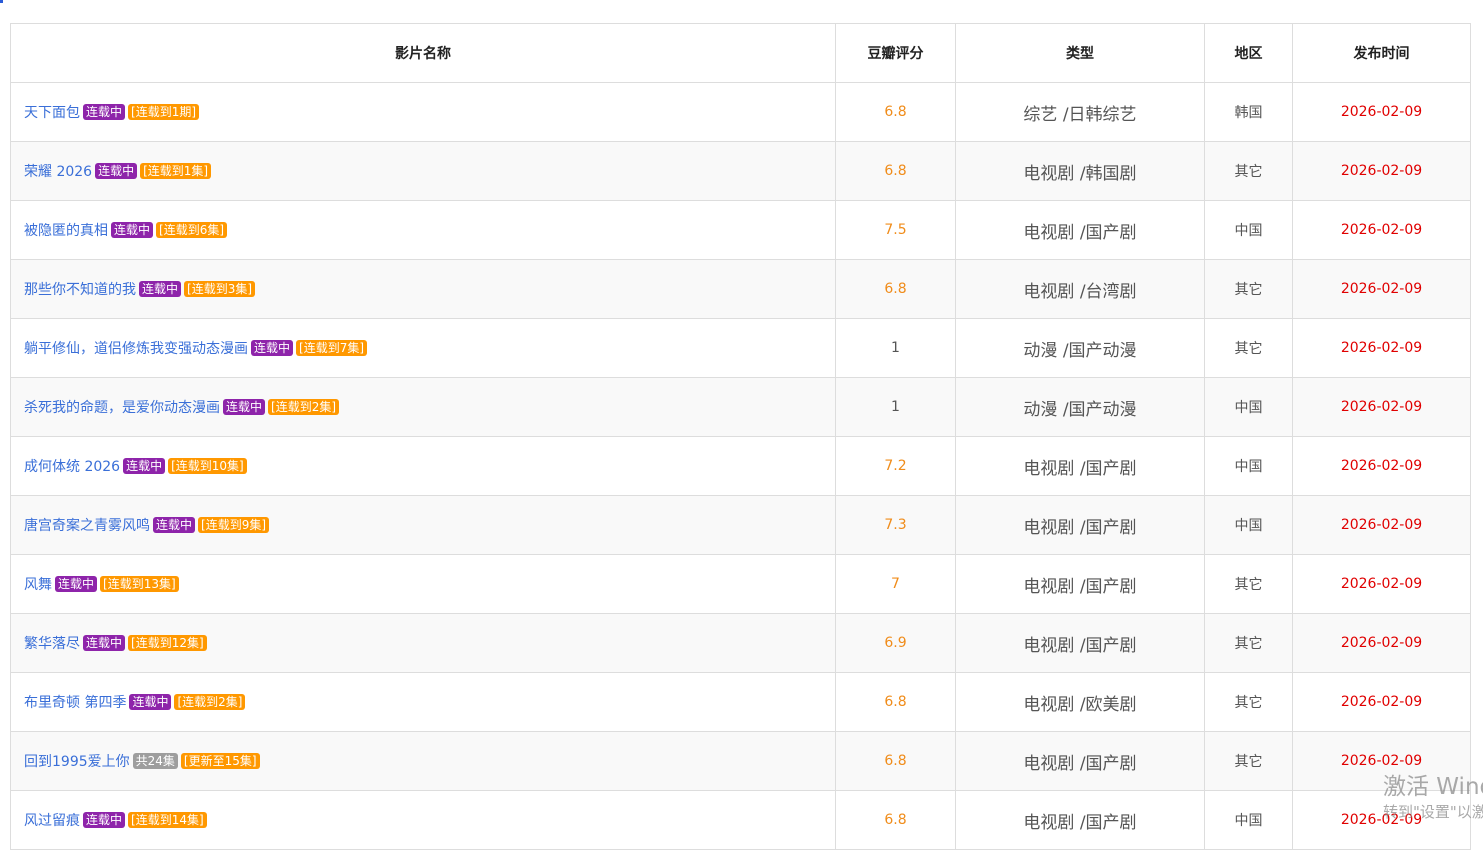 This screenshot has height=866, width=1483. I want to click on table-row: 被隐匿的真相 连载中 [连载到6集] 7.5 电视剧 /国产剧 中国 2026-02-09, so click(740, 230).